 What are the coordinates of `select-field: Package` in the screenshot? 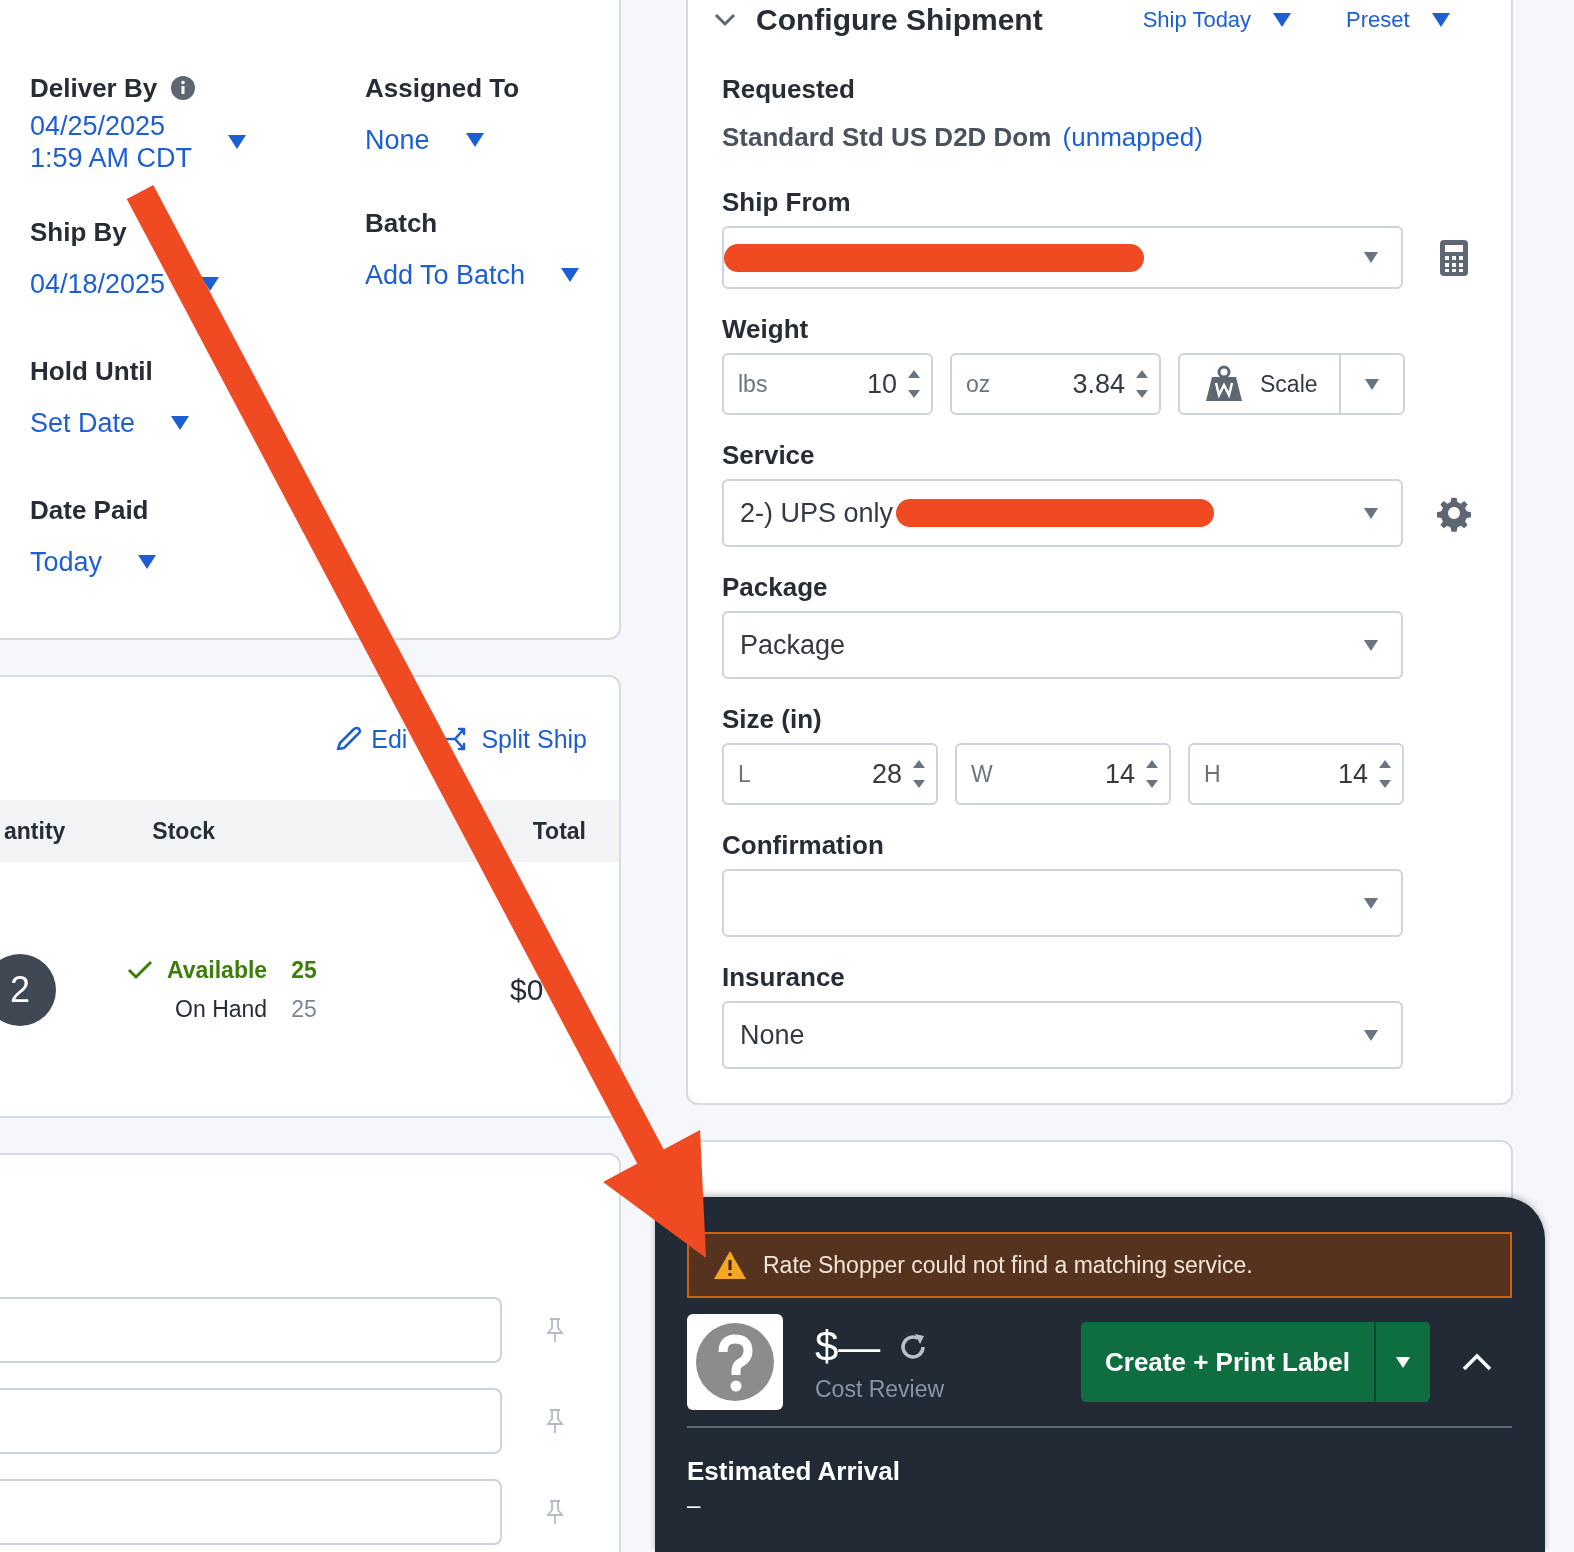 It's located at (1062, 645).